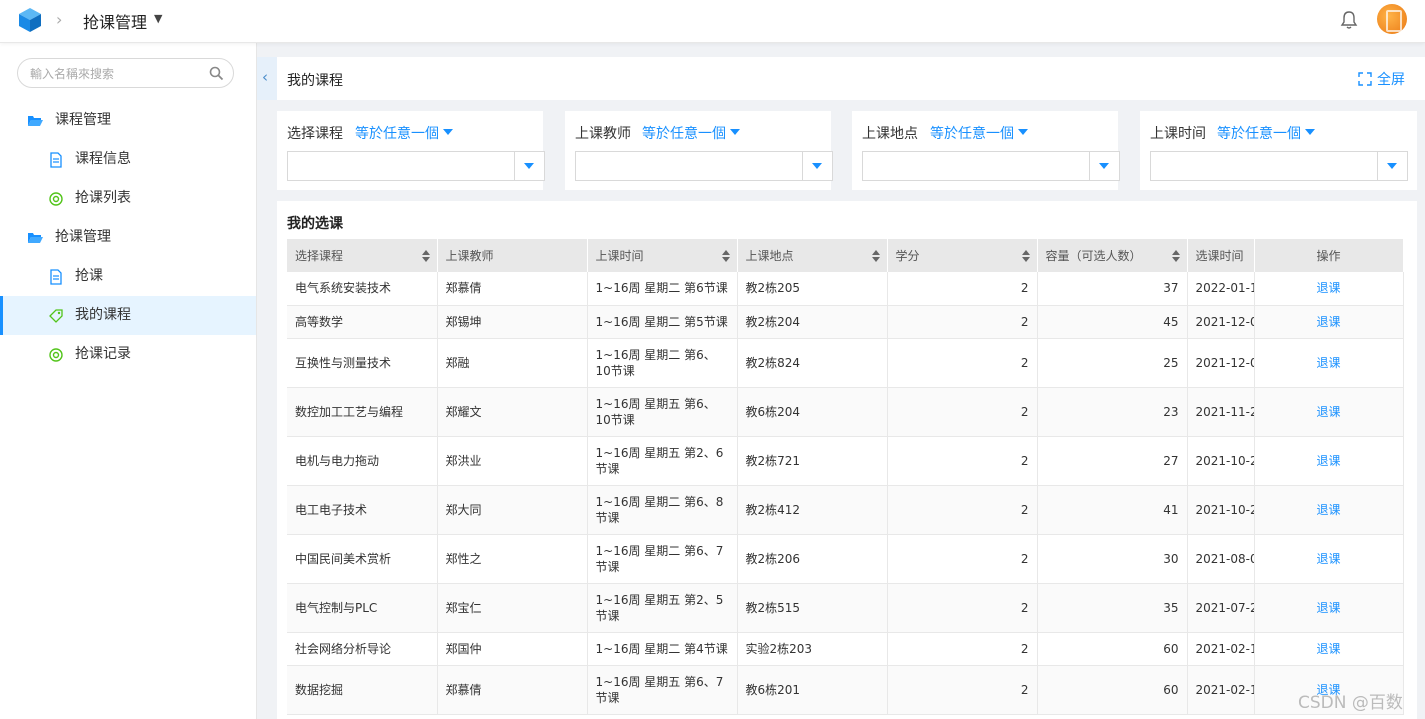 This screenshot has height=719, width=1425. I want to click on cell-location: 教2栋824, so click(812, 363).